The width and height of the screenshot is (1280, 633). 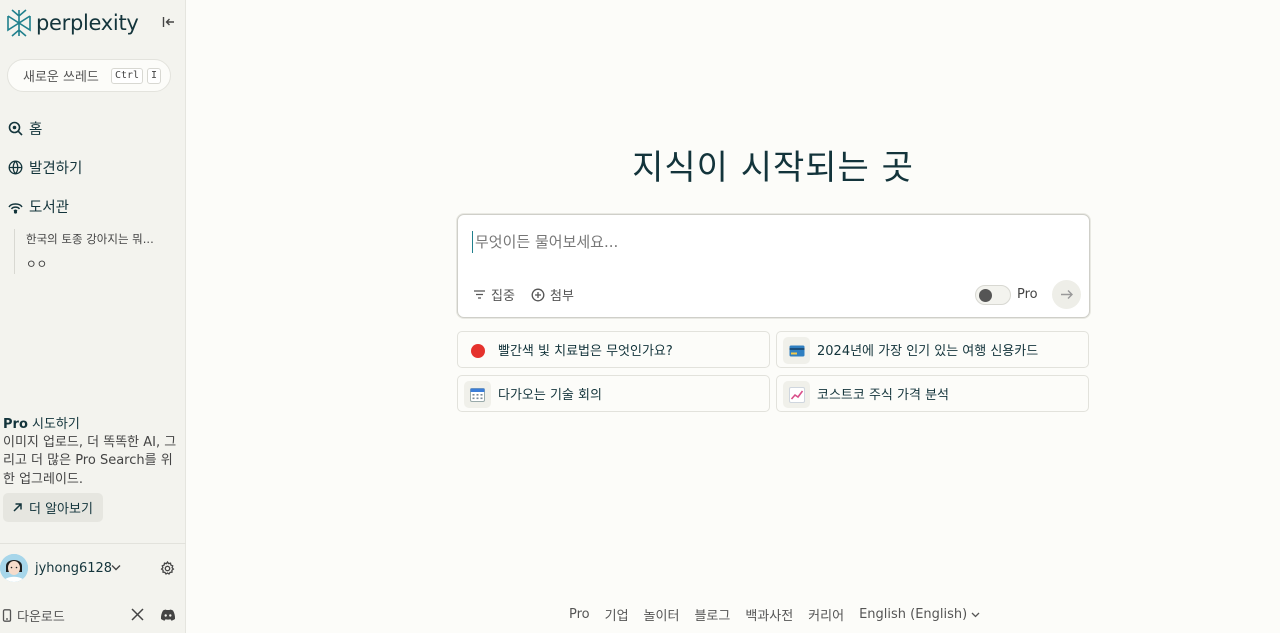 What do you see at coordinates (87, 23) in the screenshot?
I see `logo-text: perplexity` at bounding box center [87, 23].